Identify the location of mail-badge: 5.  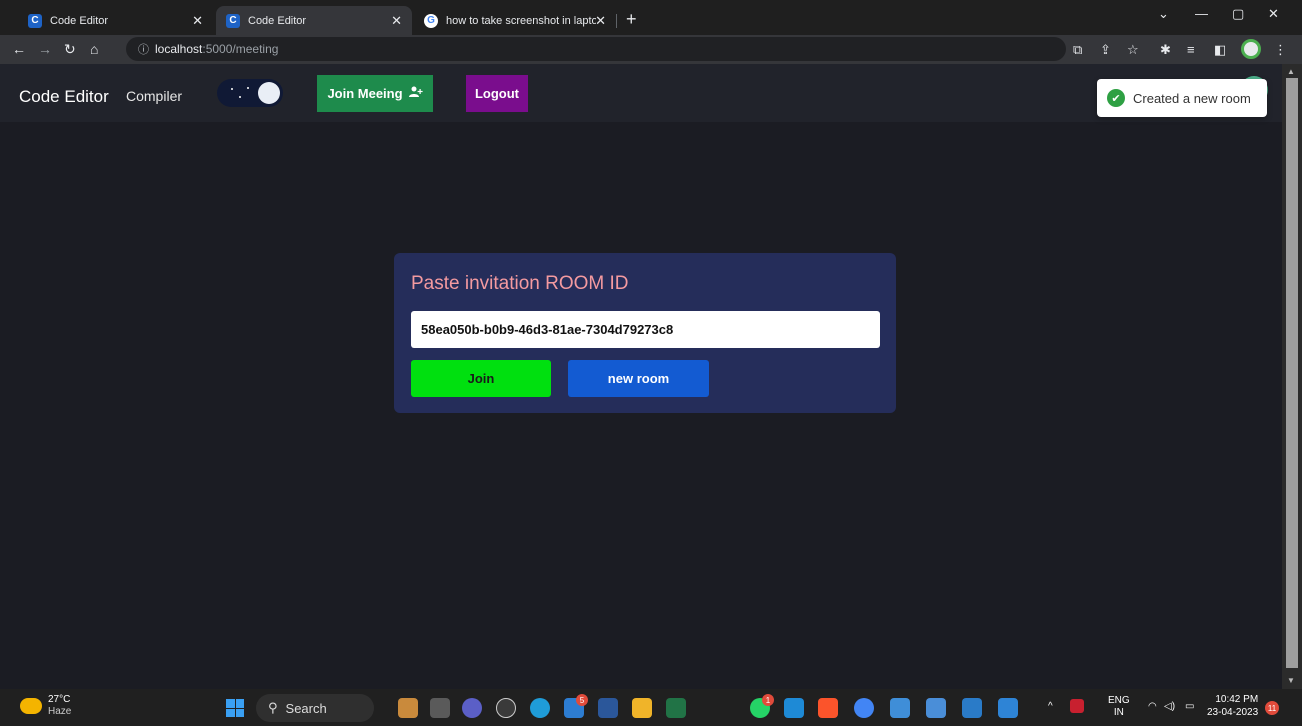
(582, 700).